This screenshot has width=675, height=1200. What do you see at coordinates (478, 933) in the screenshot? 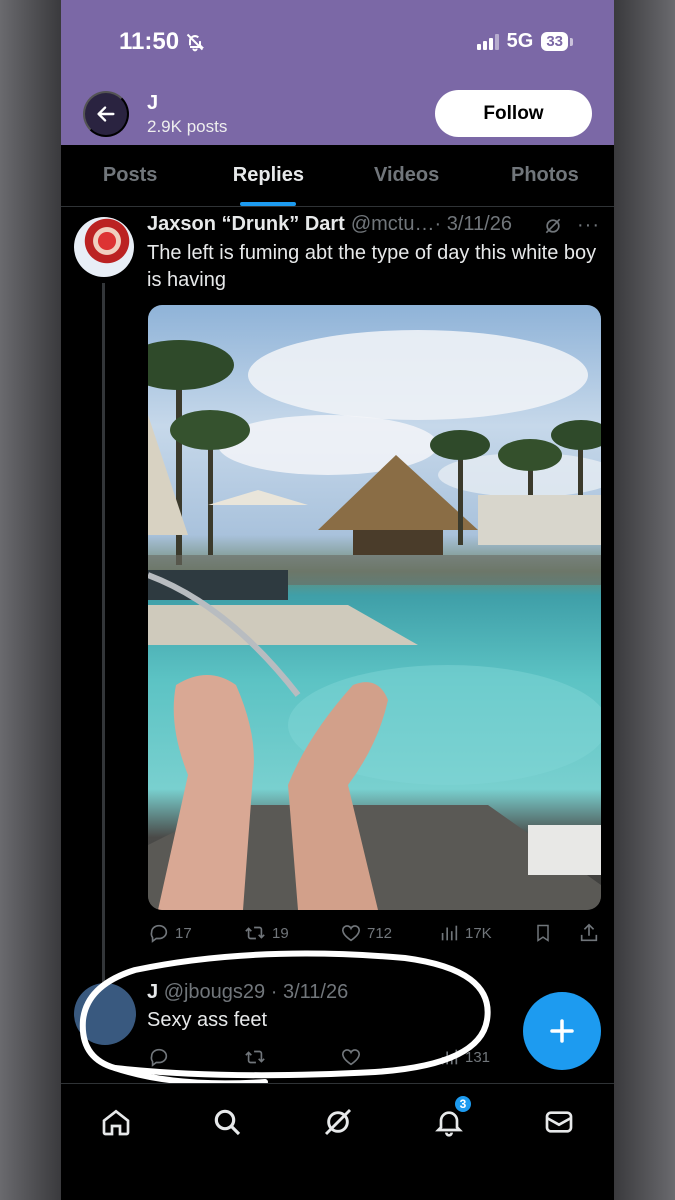
I see `view-count: 17K` at bounding box center [478, 933].